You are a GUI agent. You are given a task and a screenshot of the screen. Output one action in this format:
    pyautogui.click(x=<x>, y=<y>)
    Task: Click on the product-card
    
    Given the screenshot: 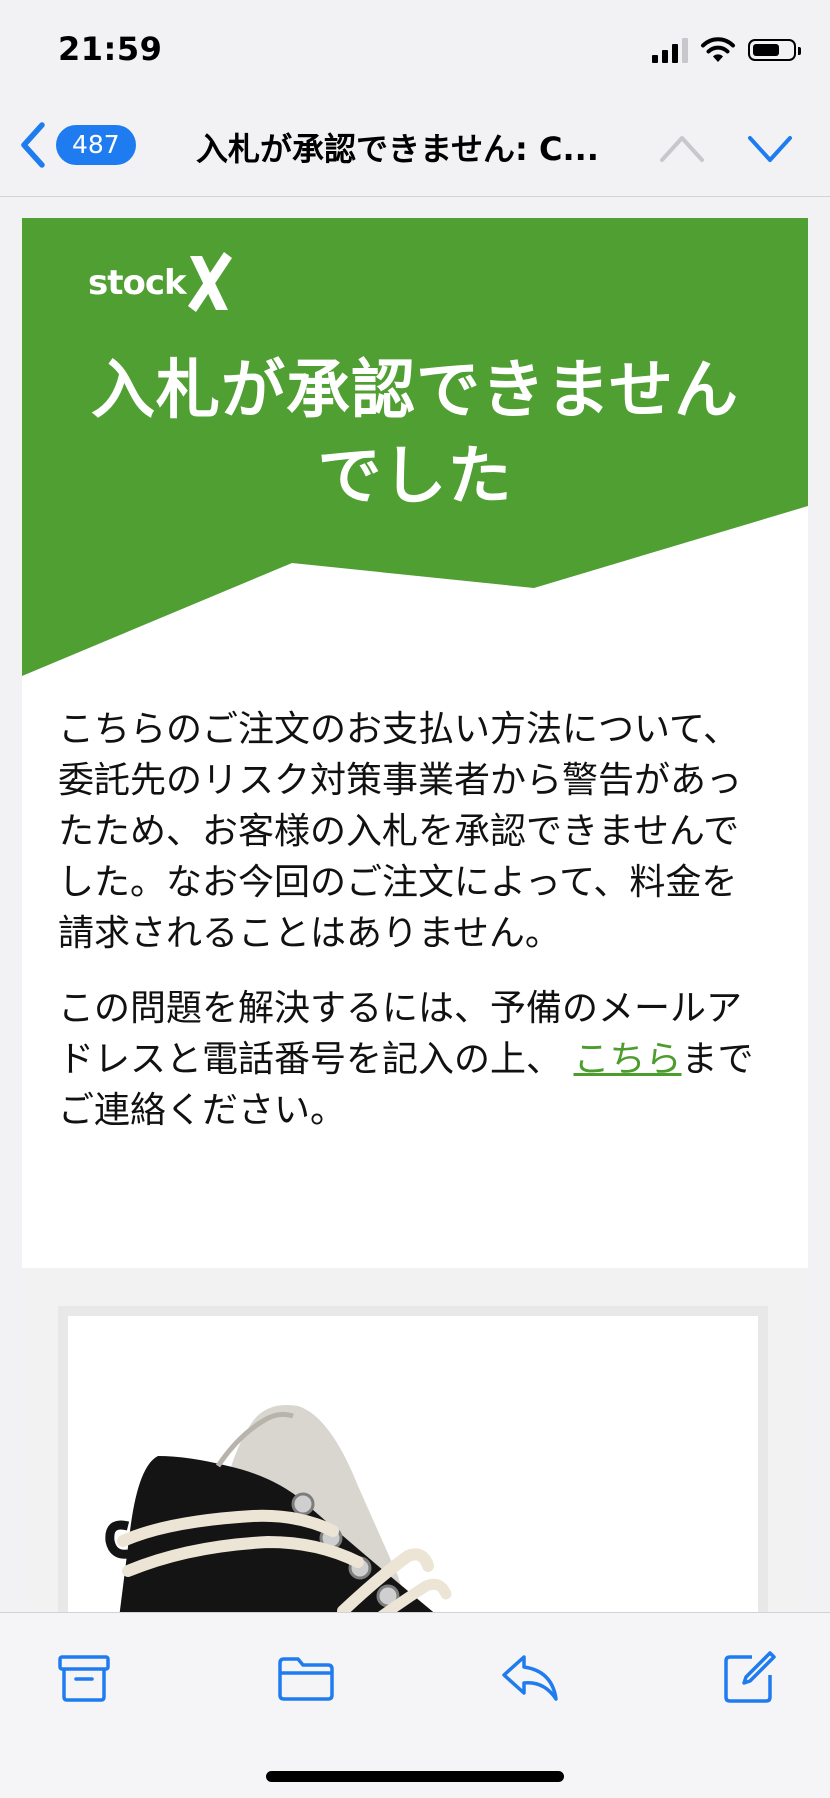 What is the action you would take?
    pyautogui.click(x=413, y=1459)
    